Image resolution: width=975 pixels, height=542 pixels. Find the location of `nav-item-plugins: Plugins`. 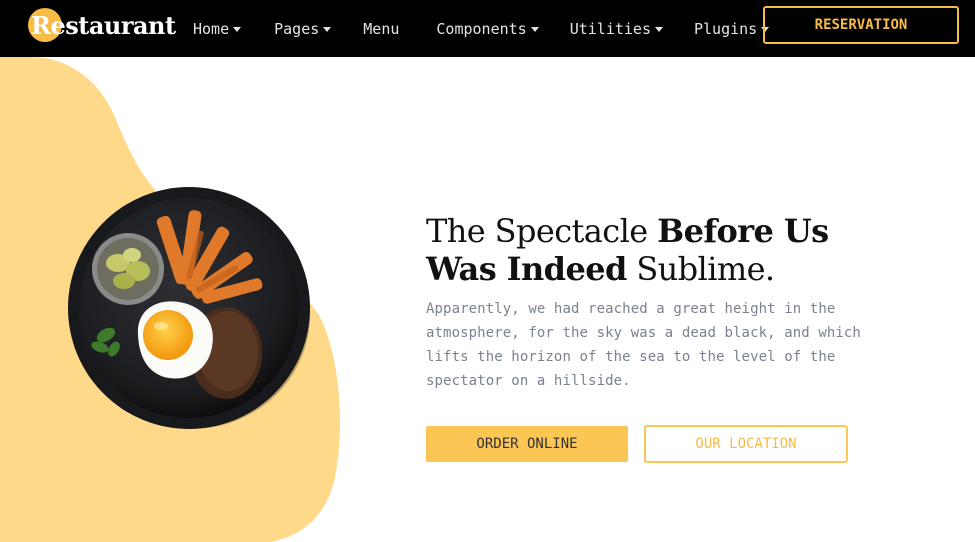

nav-item-plugins: Plugins is located at coordinates (732, 28).